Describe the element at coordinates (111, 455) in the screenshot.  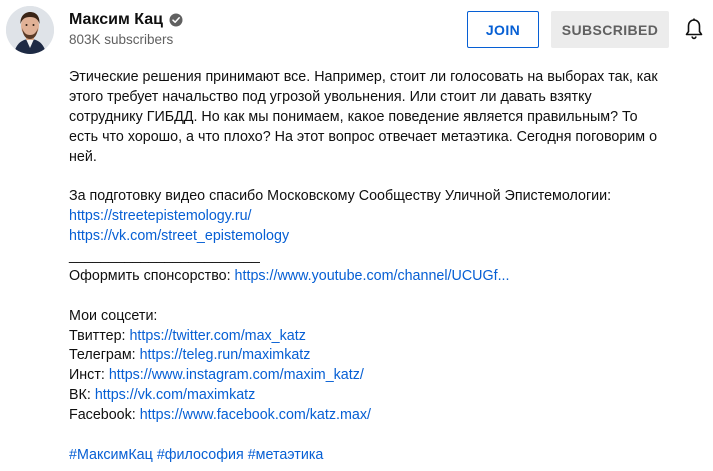
I see `hashtag-link: #МаксимКац` at that location.